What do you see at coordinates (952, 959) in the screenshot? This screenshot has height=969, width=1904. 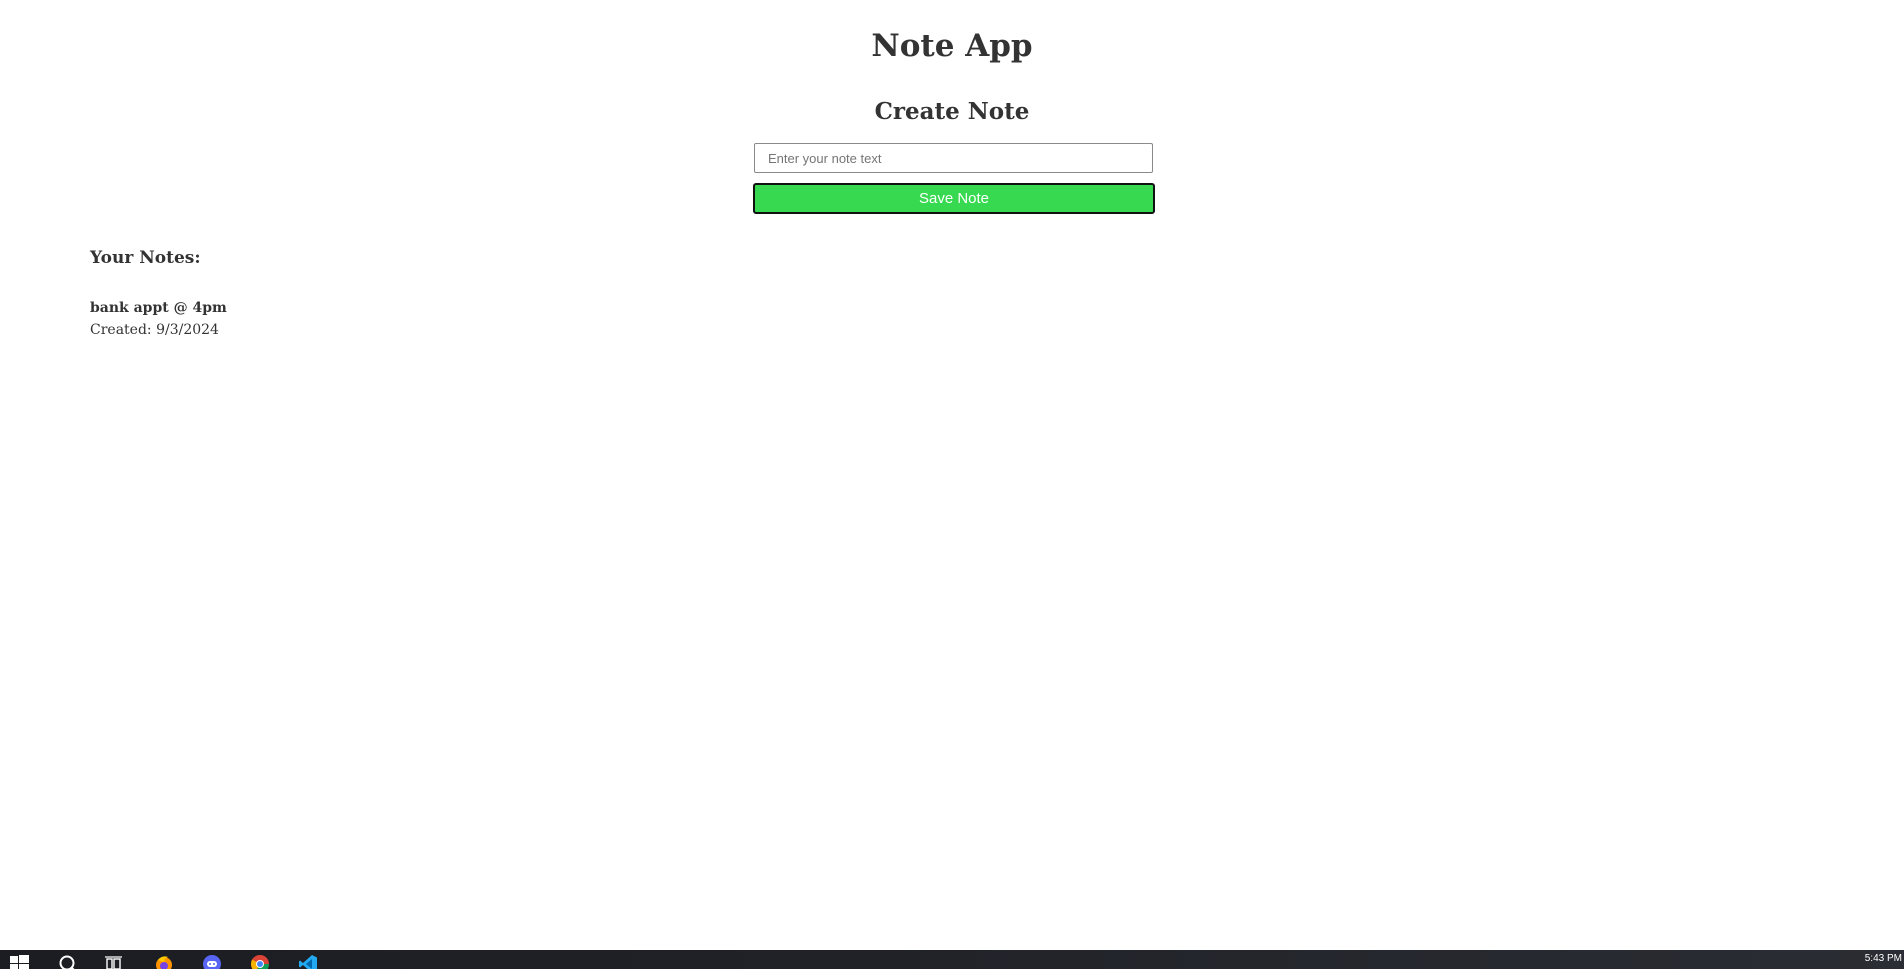 I see `taskbar: 5:43 PM` at bounding box center [952, 959].